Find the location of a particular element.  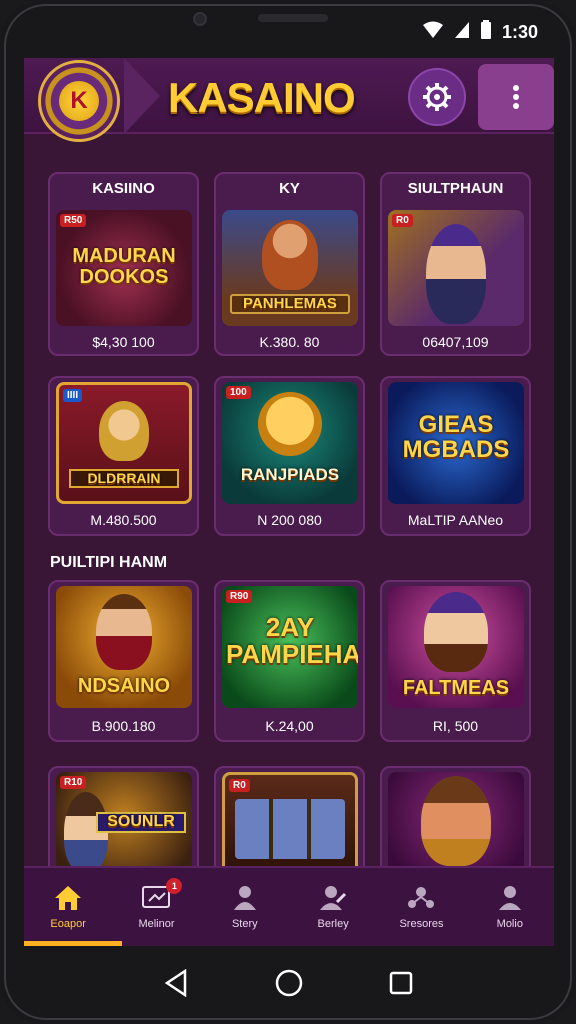

game-category-label: SIULTPHAUN is located at coordinates (455, 188).